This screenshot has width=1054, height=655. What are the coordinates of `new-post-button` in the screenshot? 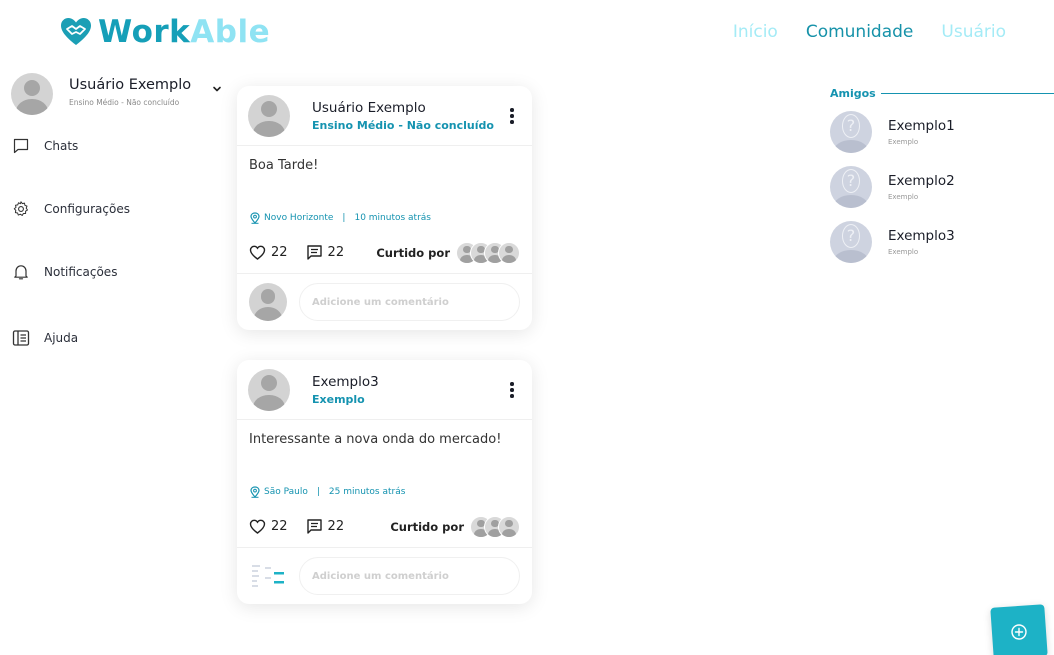 It's located at (1019, 629).